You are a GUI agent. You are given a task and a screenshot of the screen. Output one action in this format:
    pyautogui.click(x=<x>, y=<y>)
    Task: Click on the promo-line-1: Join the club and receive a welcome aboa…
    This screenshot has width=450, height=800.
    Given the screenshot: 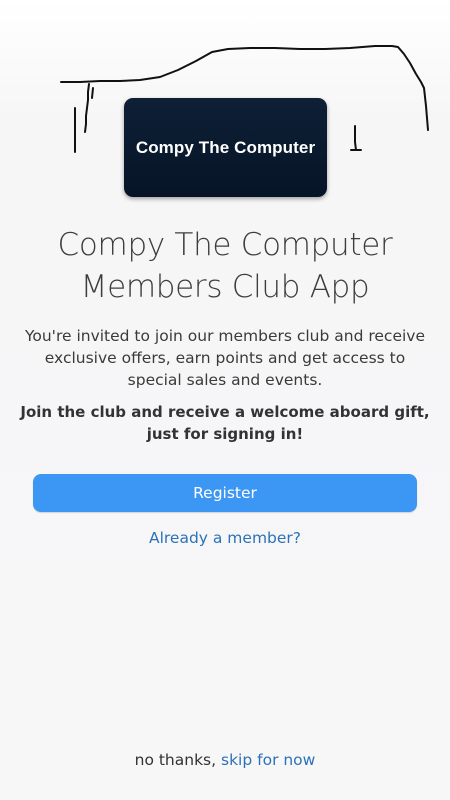 What is the action you would take?
    pyautogui.click(x=225, y=412)
    